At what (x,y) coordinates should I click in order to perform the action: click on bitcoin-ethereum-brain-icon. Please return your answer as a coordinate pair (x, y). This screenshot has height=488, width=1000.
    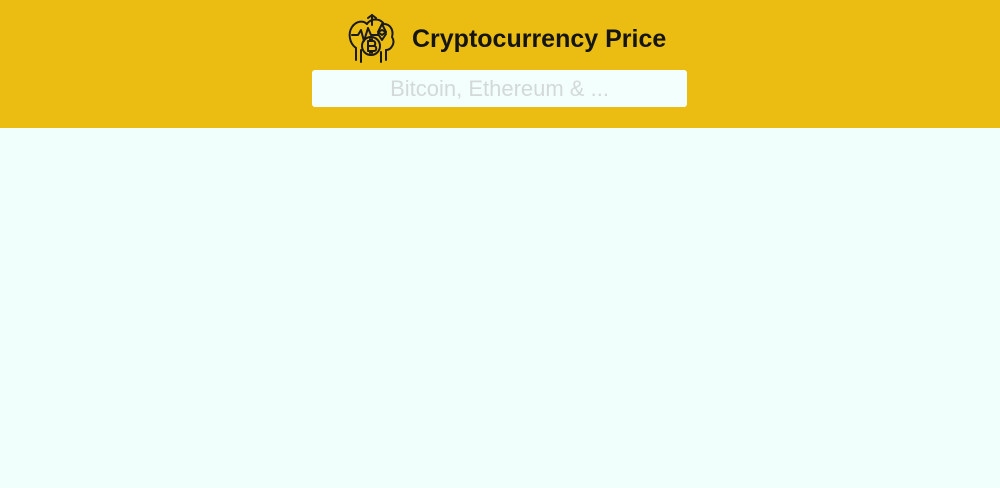
    Looking at the image, I should click on (371, 38).